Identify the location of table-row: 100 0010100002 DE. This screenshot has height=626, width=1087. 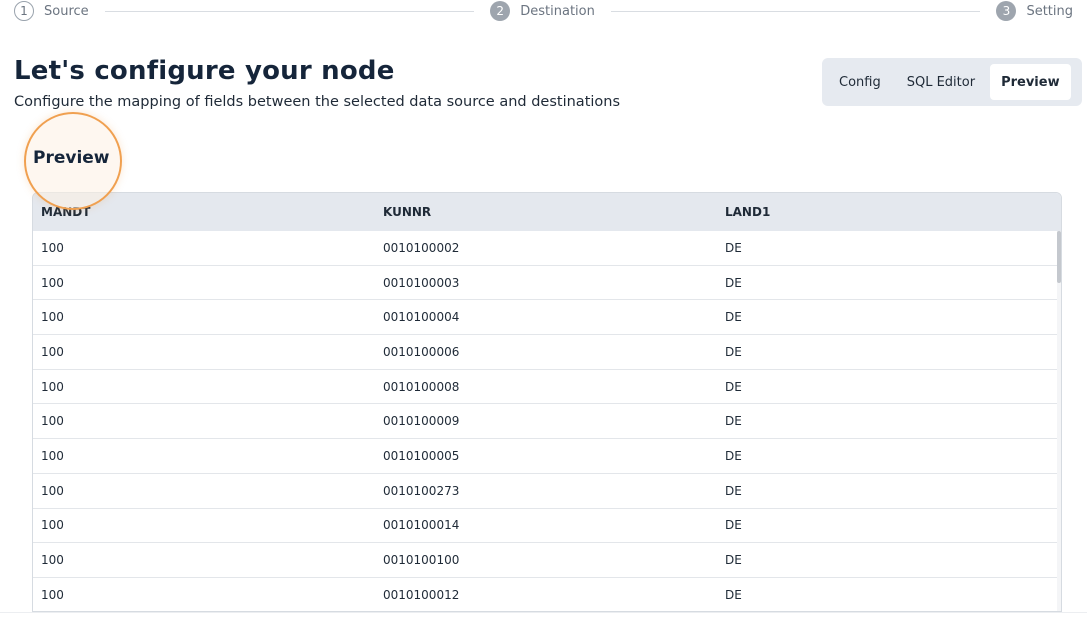
(547, 248).